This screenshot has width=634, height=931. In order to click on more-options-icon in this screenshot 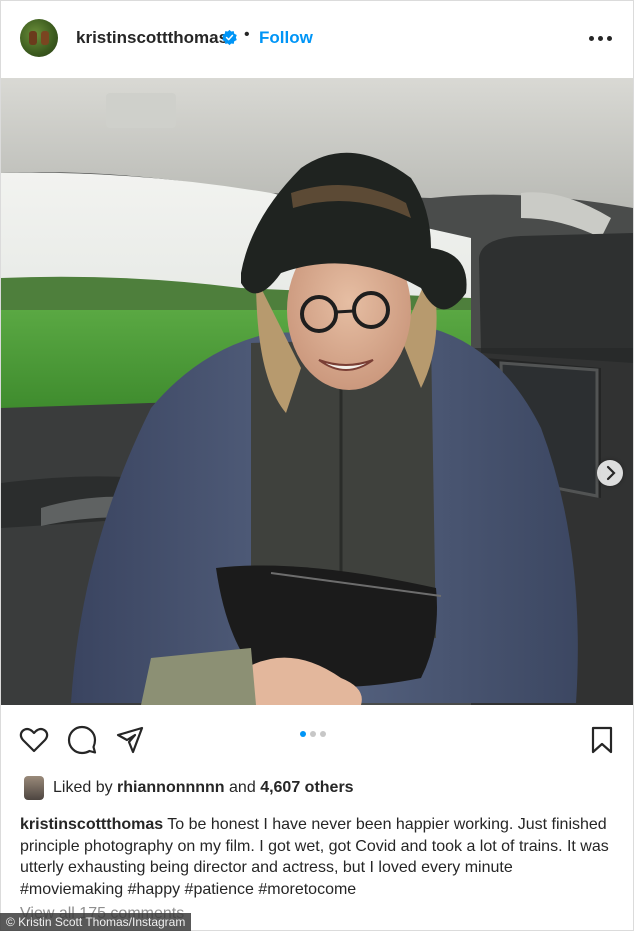, I will do `click(601, 38)`.